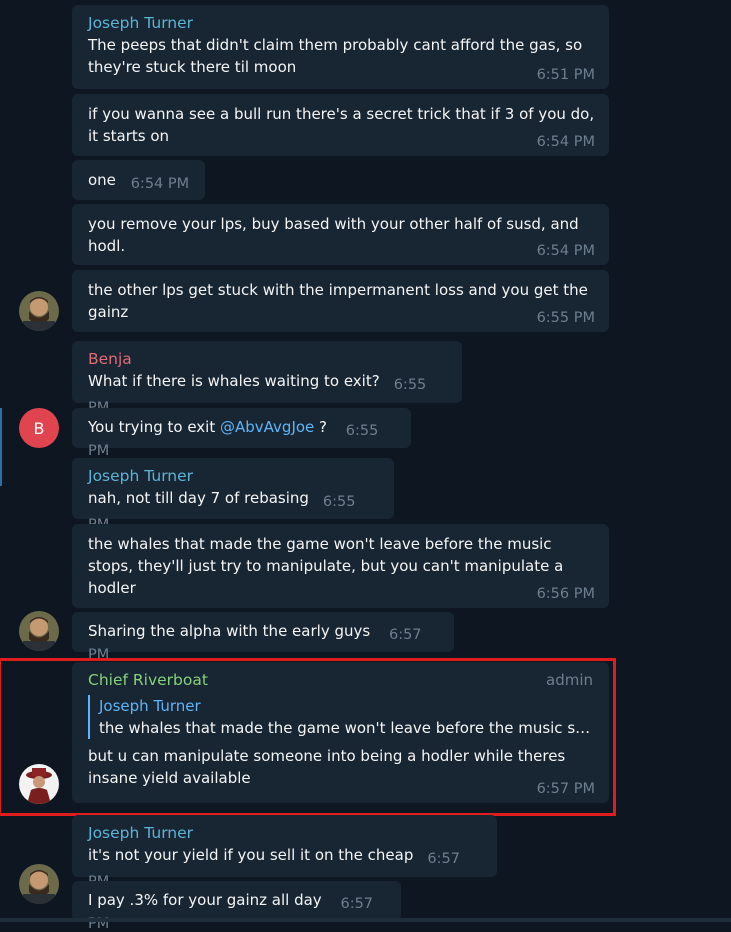 The height and width of the screenshot is (932, 731). I want to click on message-bubble: You trying to exit @AbvAvgJoe ? 6:55 PM, so click(241, 433).